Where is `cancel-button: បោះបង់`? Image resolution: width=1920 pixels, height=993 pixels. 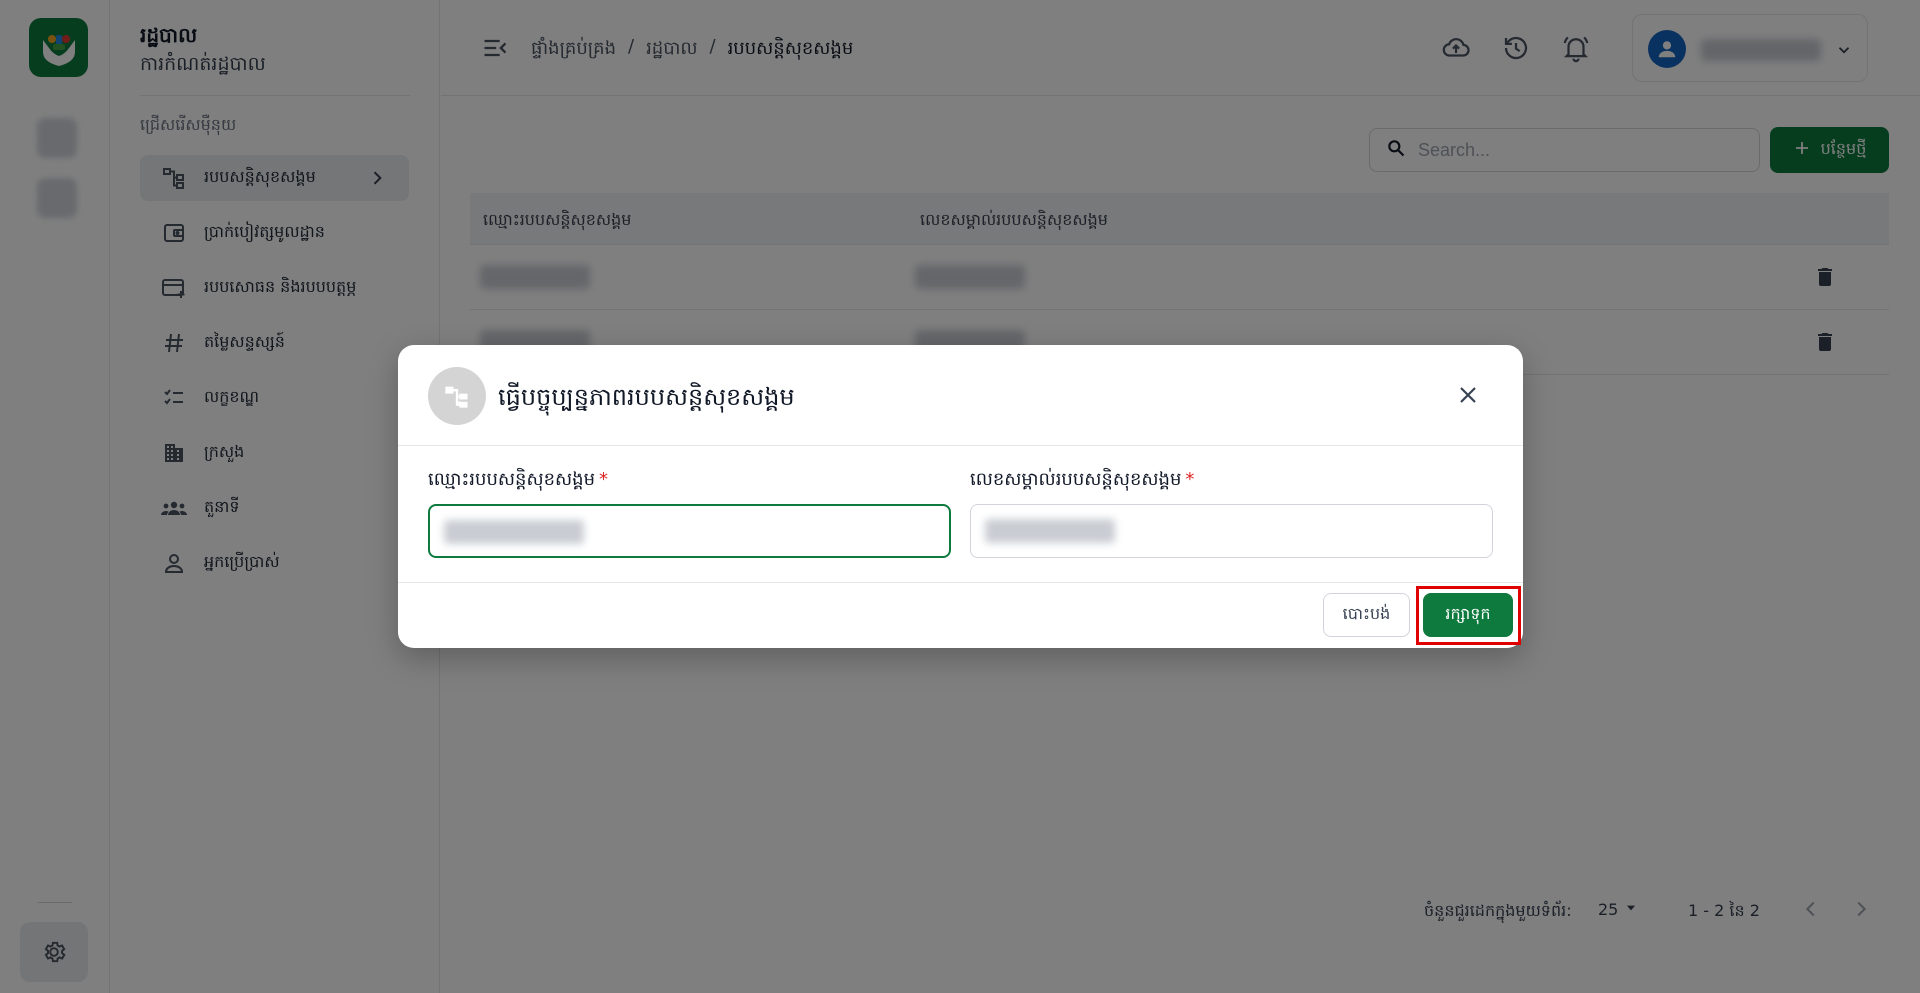 cancel-button: បោះបង់ is located at coordinates (1366, 615).